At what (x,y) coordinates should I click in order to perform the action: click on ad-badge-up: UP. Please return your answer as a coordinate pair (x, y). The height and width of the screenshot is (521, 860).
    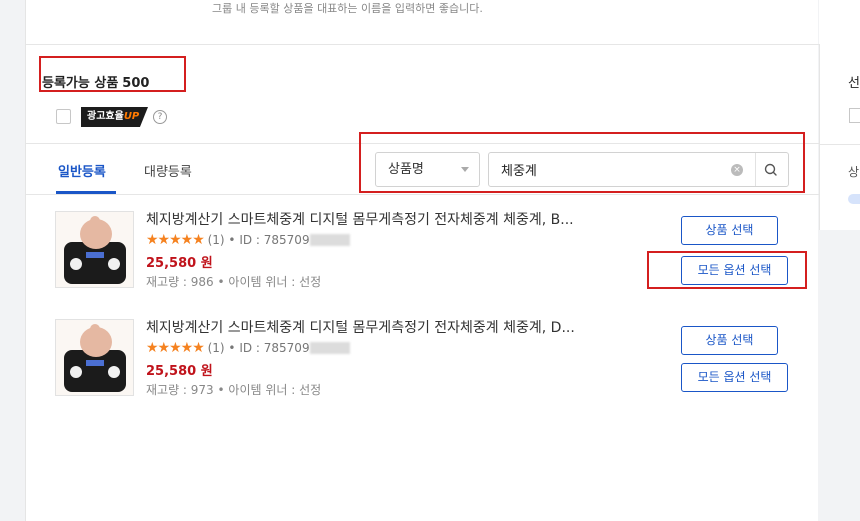
    Looking at the image, I should click on (131, 116).